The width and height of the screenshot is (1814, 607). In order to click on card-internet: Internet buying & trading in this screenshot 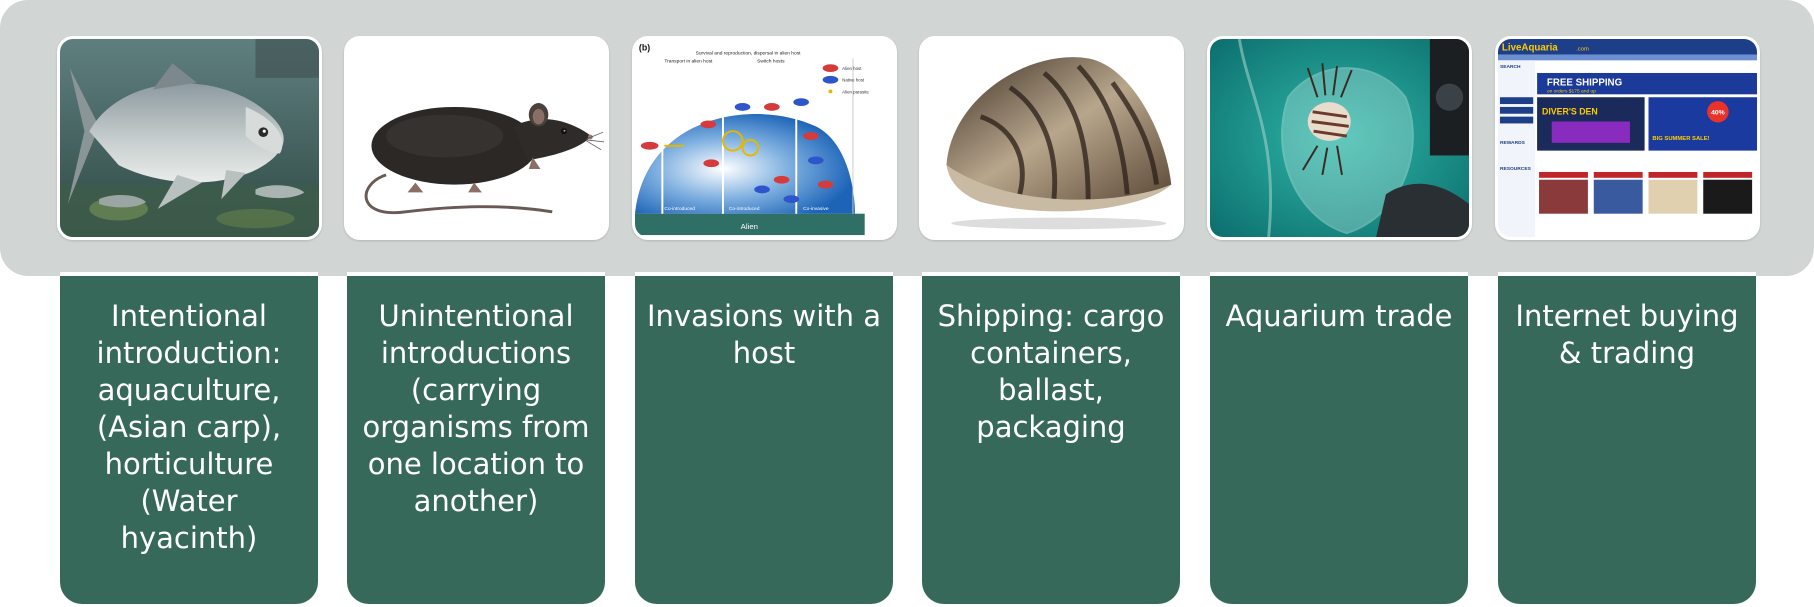, I will do `click(1627, 438)`.